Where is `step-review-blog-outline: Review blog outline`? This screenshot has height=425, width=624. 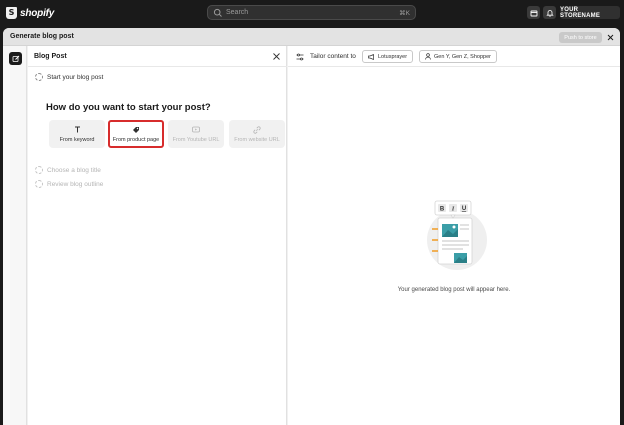
step-review-blog-outline: Review blog outline is located at coordinates (69, 184).